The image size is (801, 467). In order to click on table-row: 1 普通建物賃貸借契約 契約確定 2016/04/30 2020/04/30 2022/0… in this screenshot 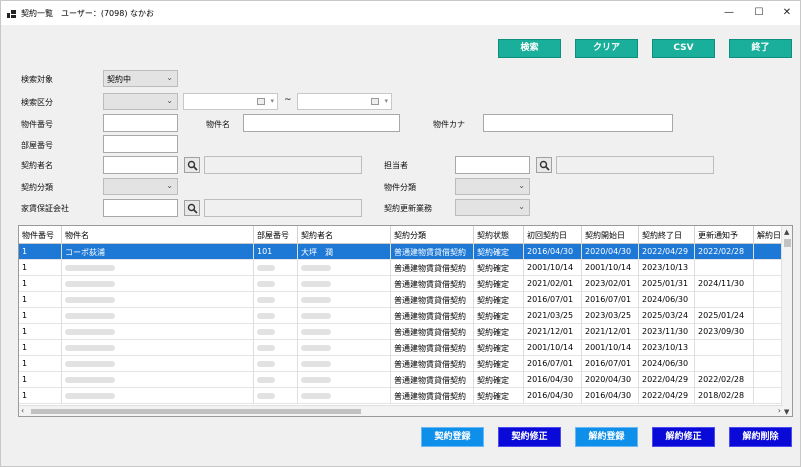, I will do `click(401, 380)`.